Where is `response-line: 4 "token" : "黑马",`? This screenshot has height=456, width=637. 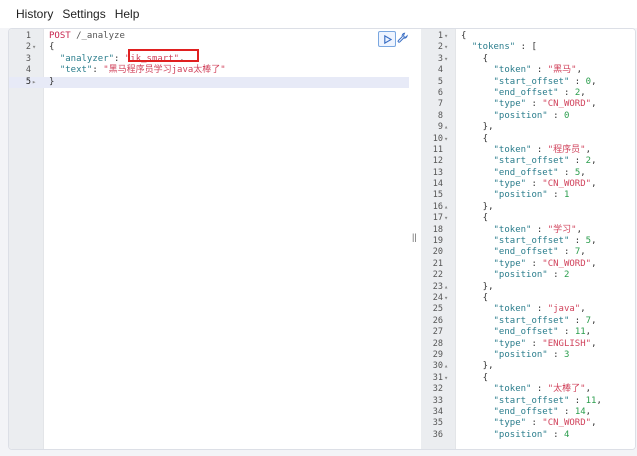
response-line: 4 "token" : "黑马", is located at coordinates (528, 70).